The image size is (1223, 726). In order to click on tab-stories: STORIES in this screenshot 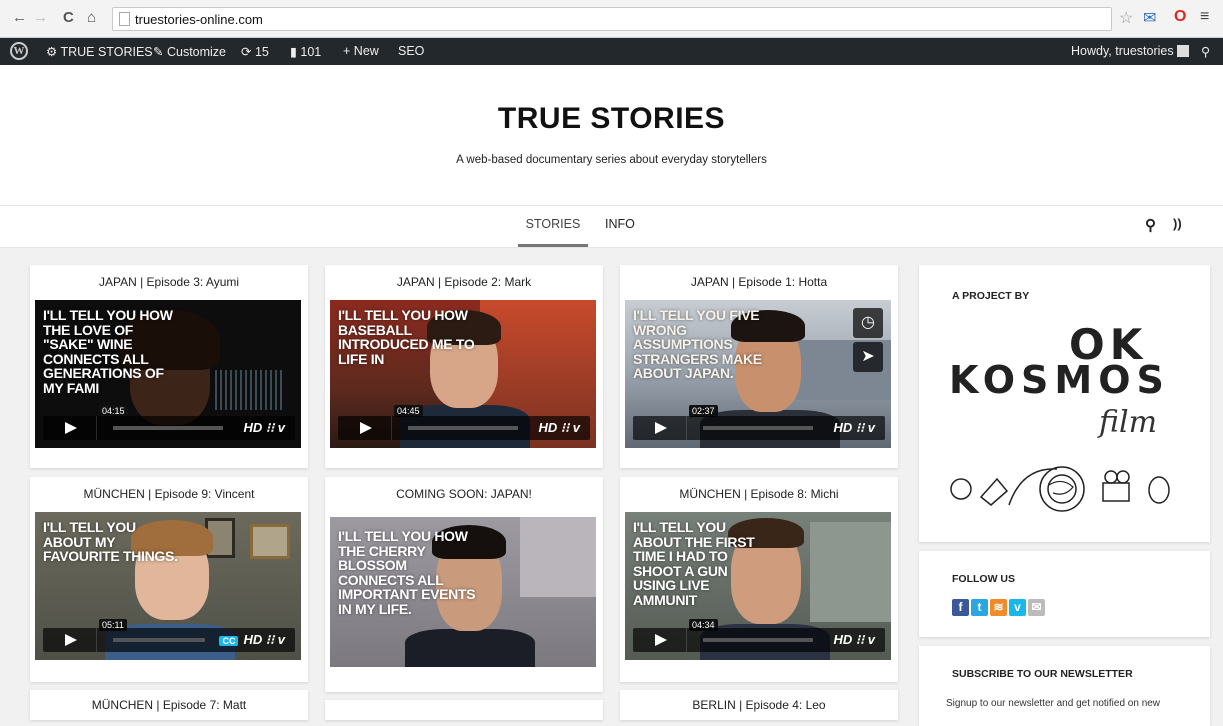, I will do `click(553, 232)`.